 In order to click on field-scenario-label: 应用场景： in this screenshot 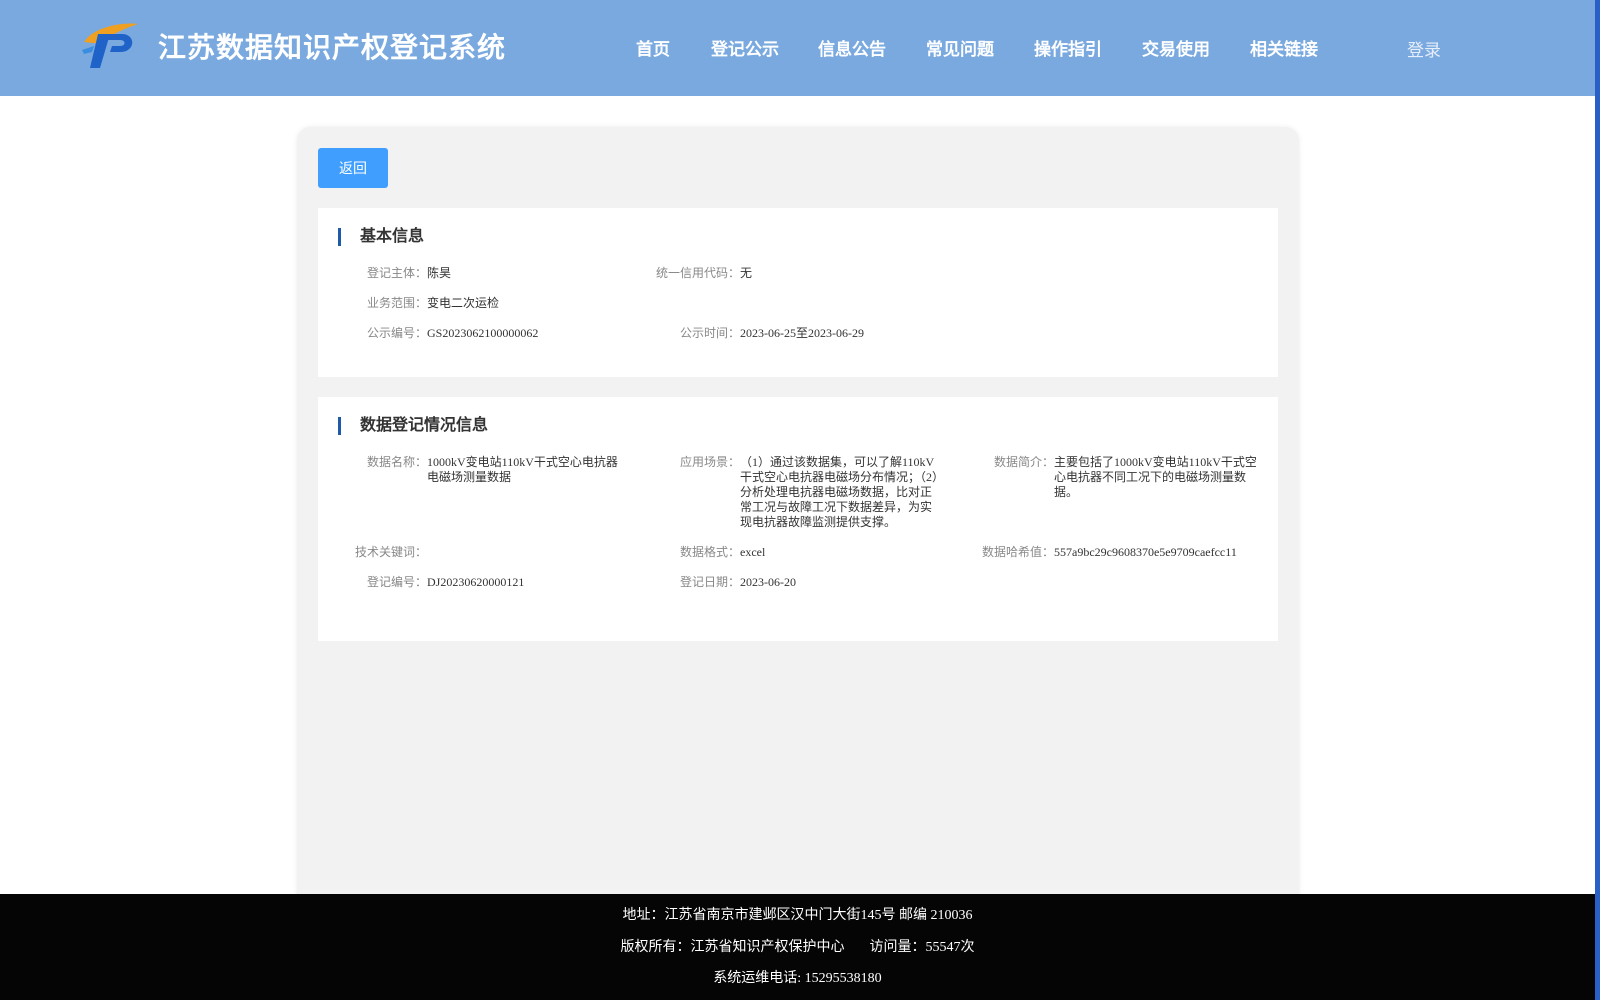, I will do `click(709, 462)`.